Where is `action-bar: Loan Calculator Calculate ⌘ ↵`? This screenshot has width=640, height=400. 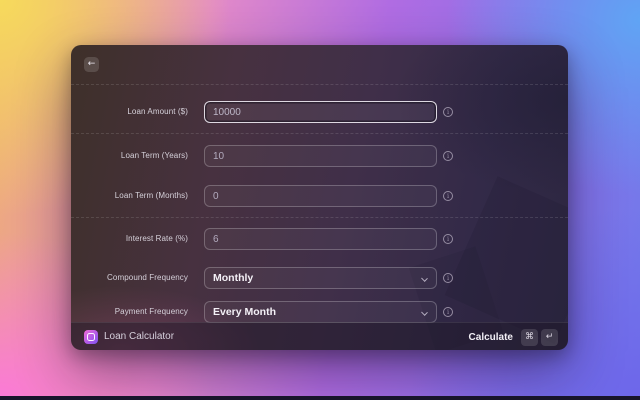 action-bar: Loan Calculator Calculate ⌘ ↵ is located at coordinates (319, 336).